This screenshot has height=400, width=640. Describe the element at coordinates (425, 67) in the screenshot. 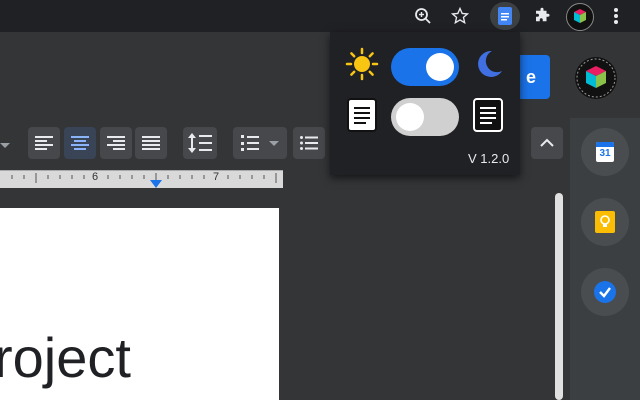

I see `dark-mode-toggle` at that location.